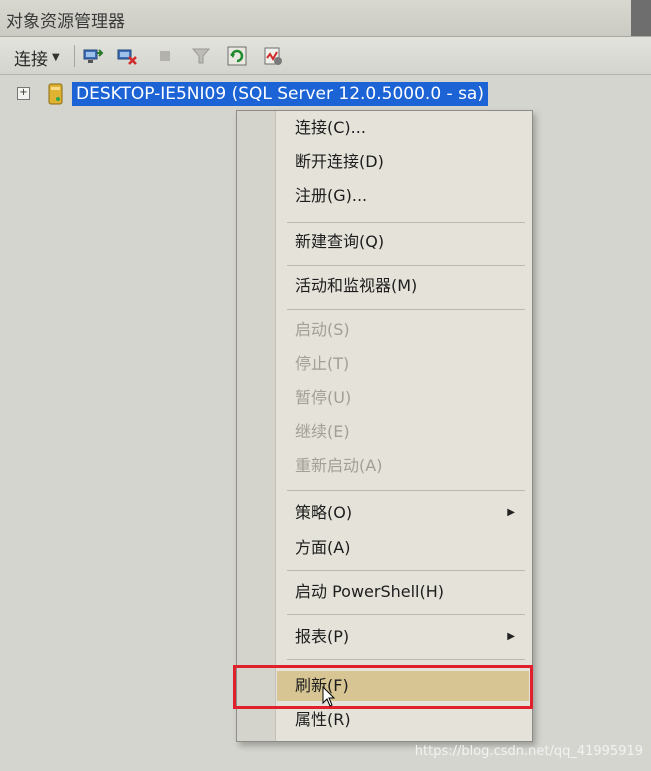  I want to click on refresh-icon, so click(237, 56).